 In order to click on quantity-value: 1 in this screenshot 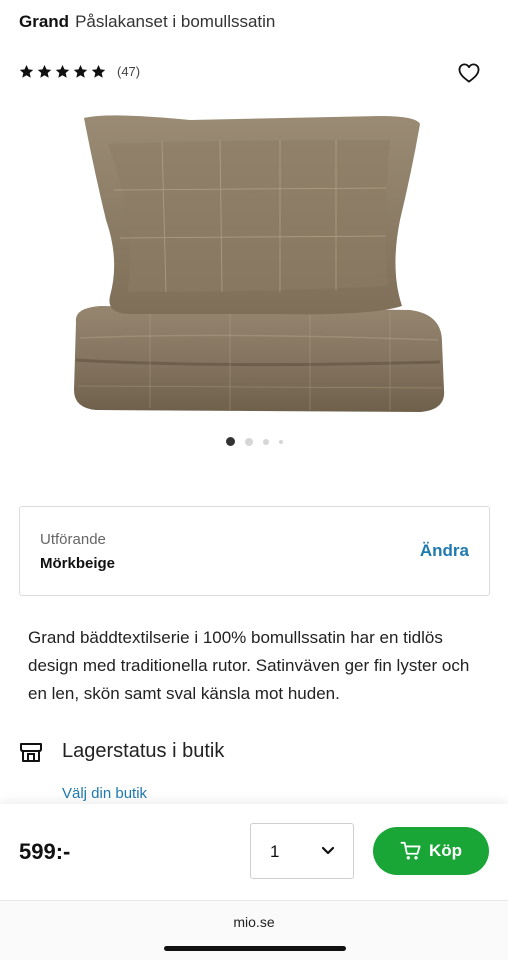, I will do `click(275, 851)`.